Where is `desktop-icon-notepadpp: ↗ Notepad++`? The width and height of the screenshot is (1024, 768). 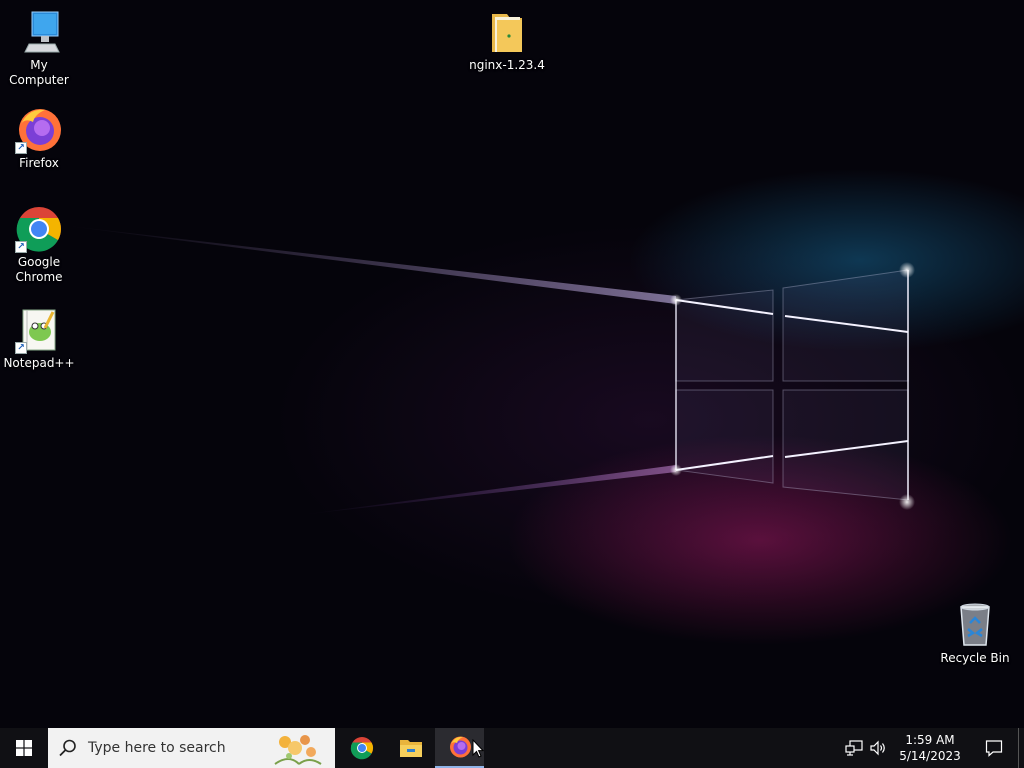
desktop-icon-notepadpp: ↗ Notepad++ is located at coordinates (39, 338).